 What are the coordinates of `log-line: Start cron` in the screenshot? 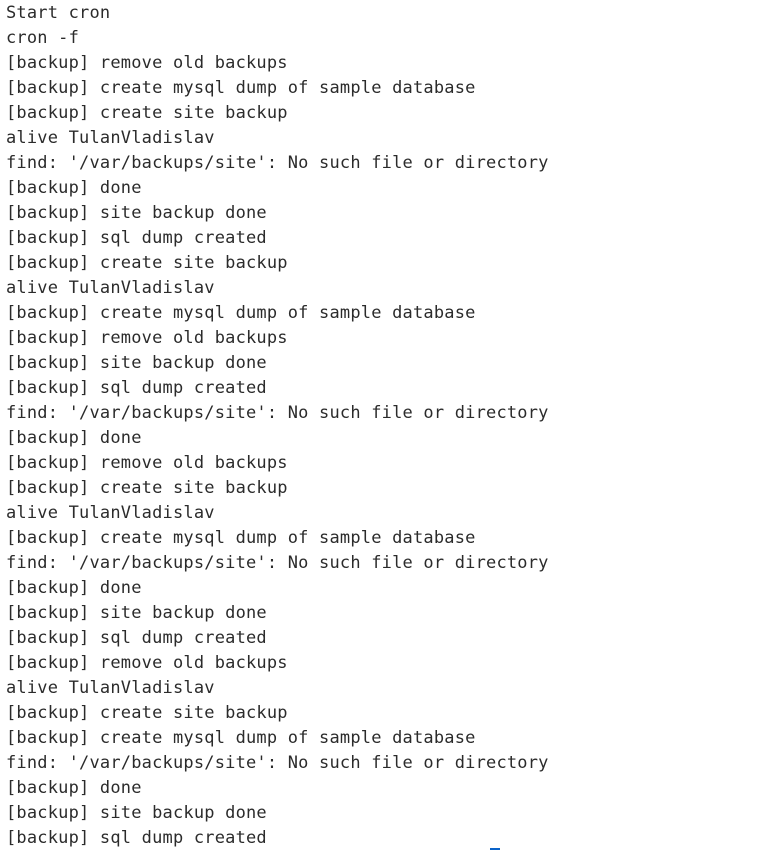 It's located at (58, 13).